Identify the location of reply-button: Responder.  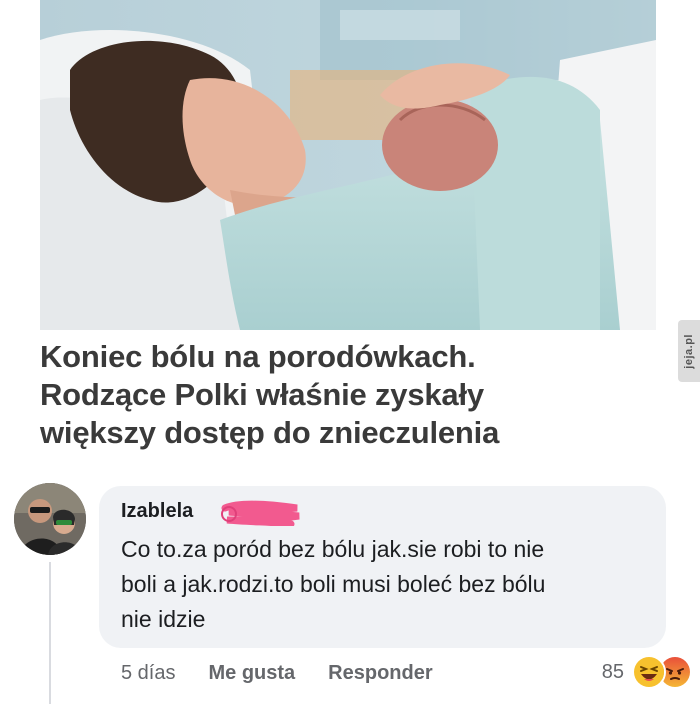
(380, 673).